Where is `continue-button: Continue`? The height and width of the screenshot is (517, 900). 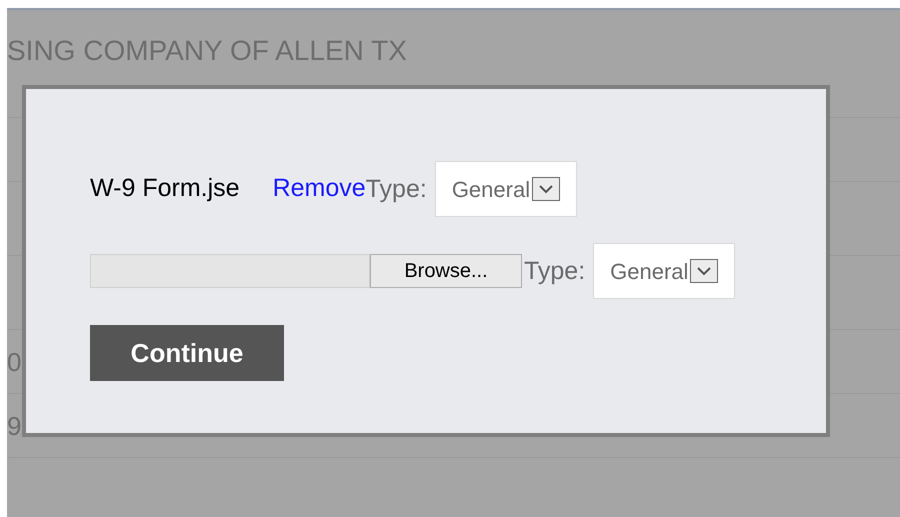
continue-button: Continue is located at coordinates (187, 353).